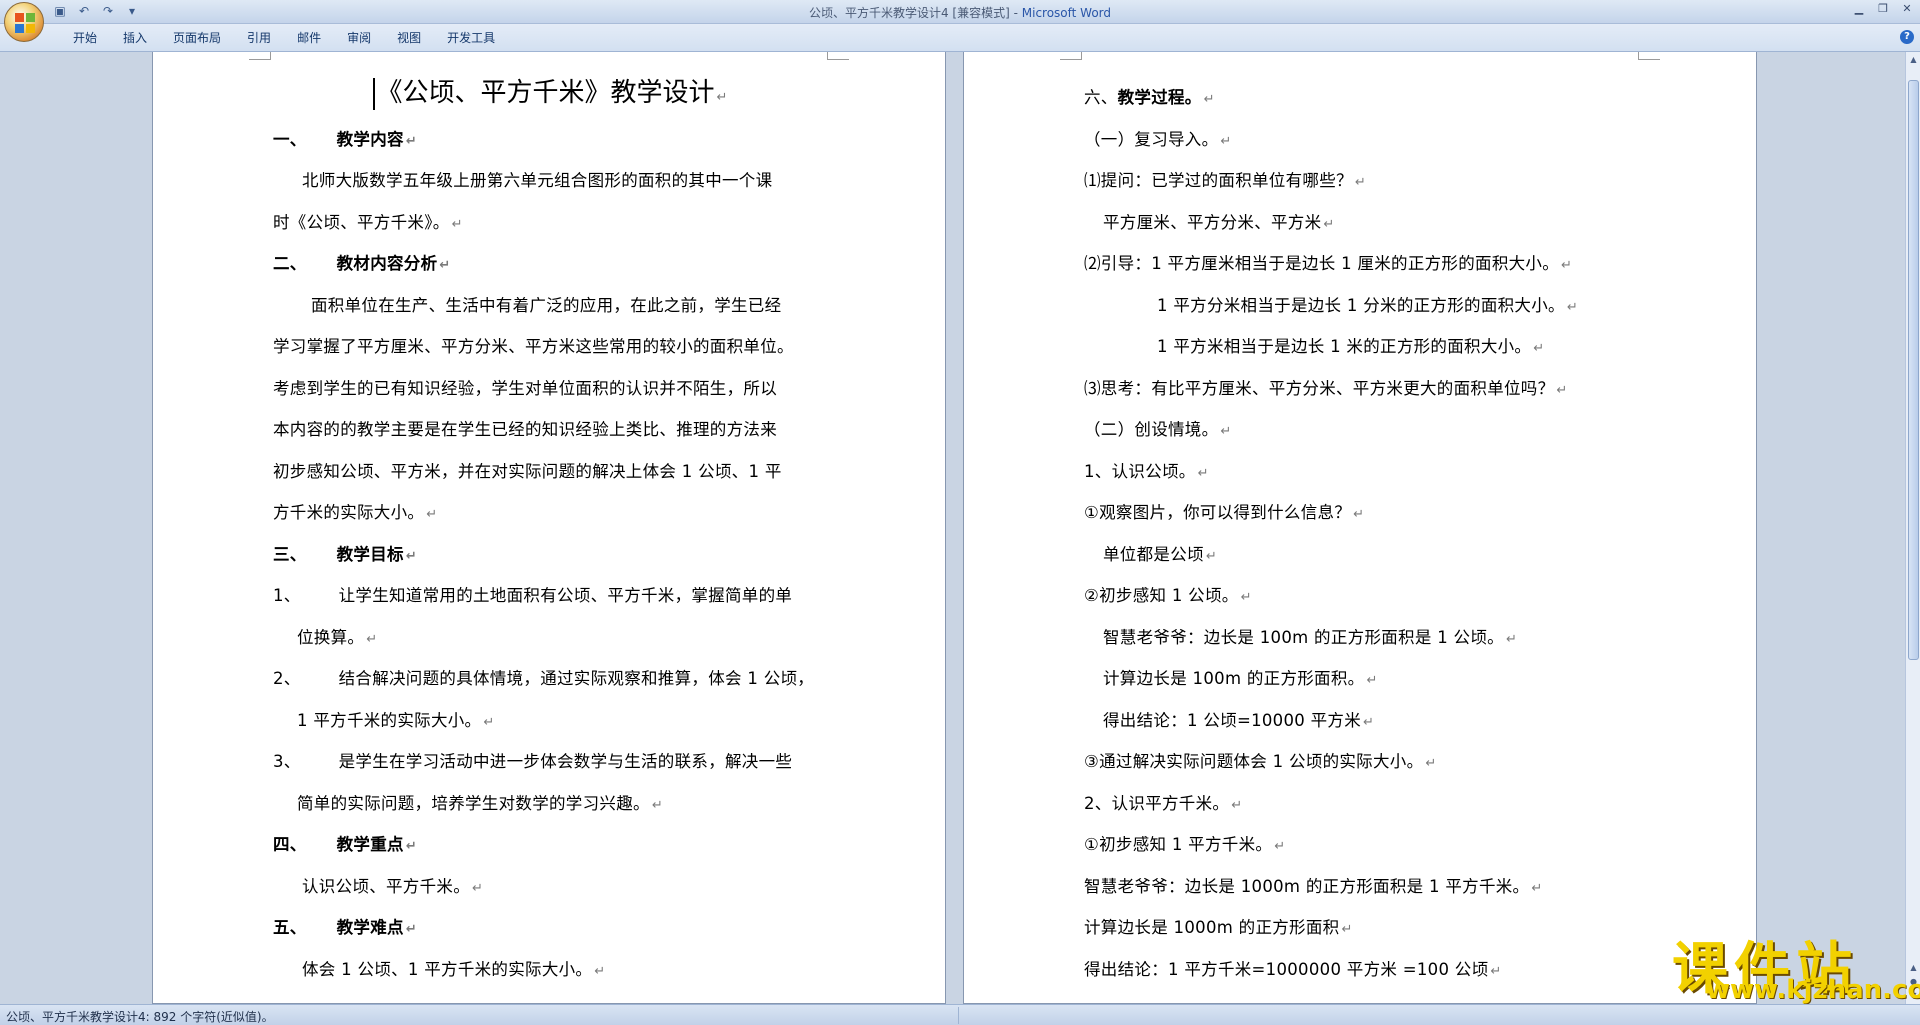  I want to click on paragraph-line: ③通过解决实际问题体会 1 公顷的实际大小。 ↵, so click(1260, 761).